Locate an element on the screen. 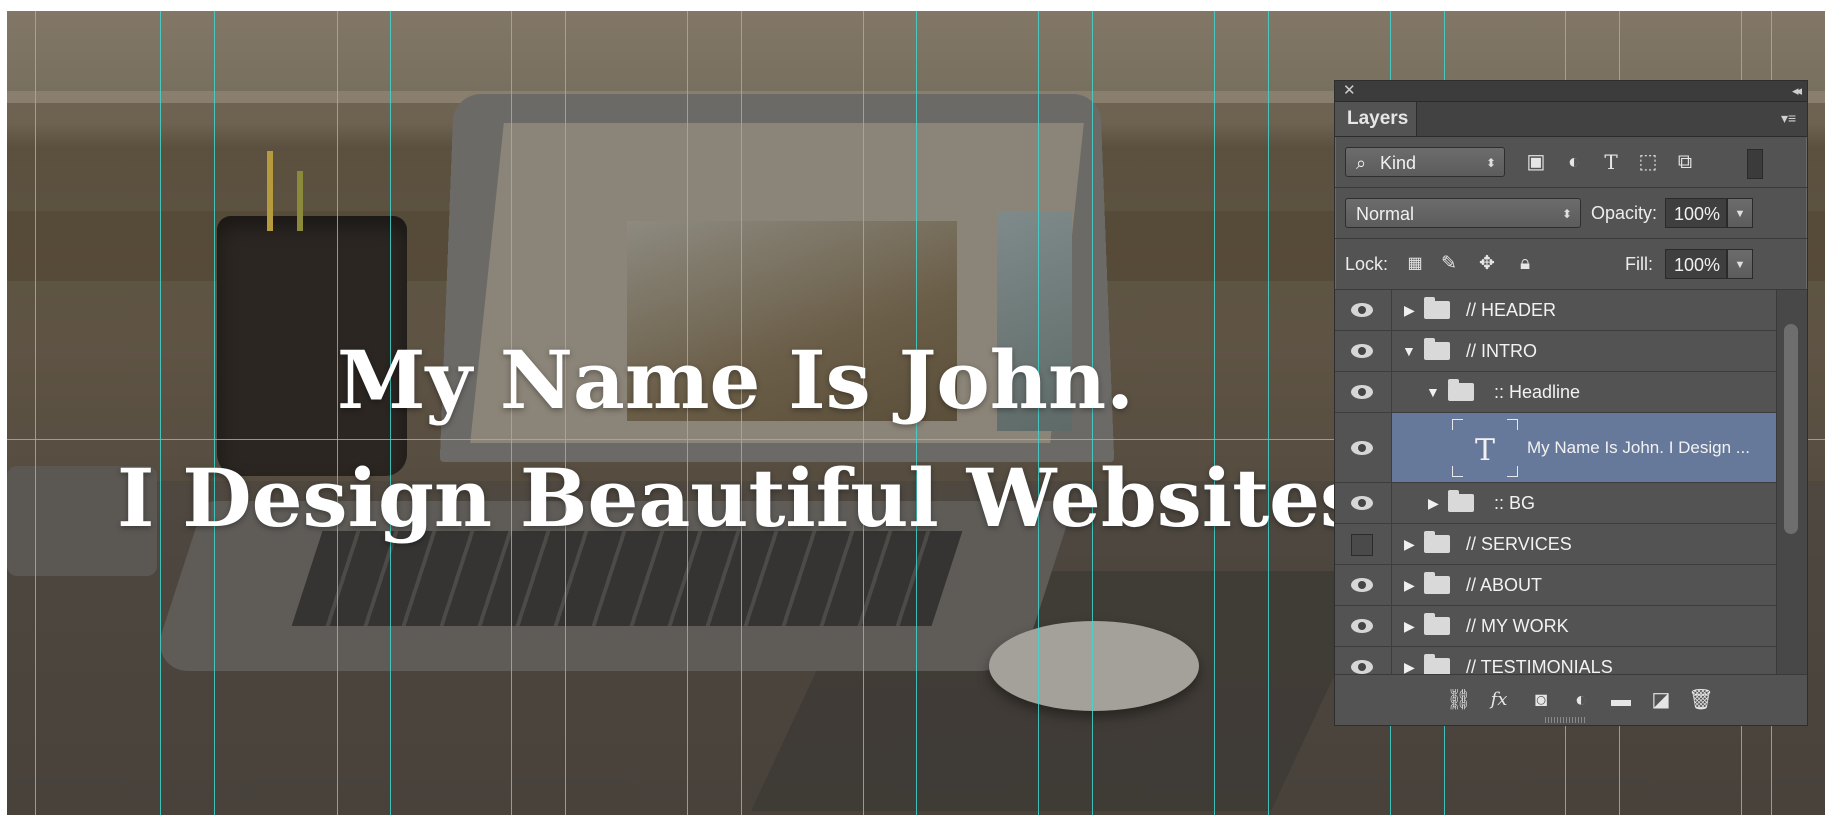  lock-label: Lock: is located at coordinates (1367, 264).